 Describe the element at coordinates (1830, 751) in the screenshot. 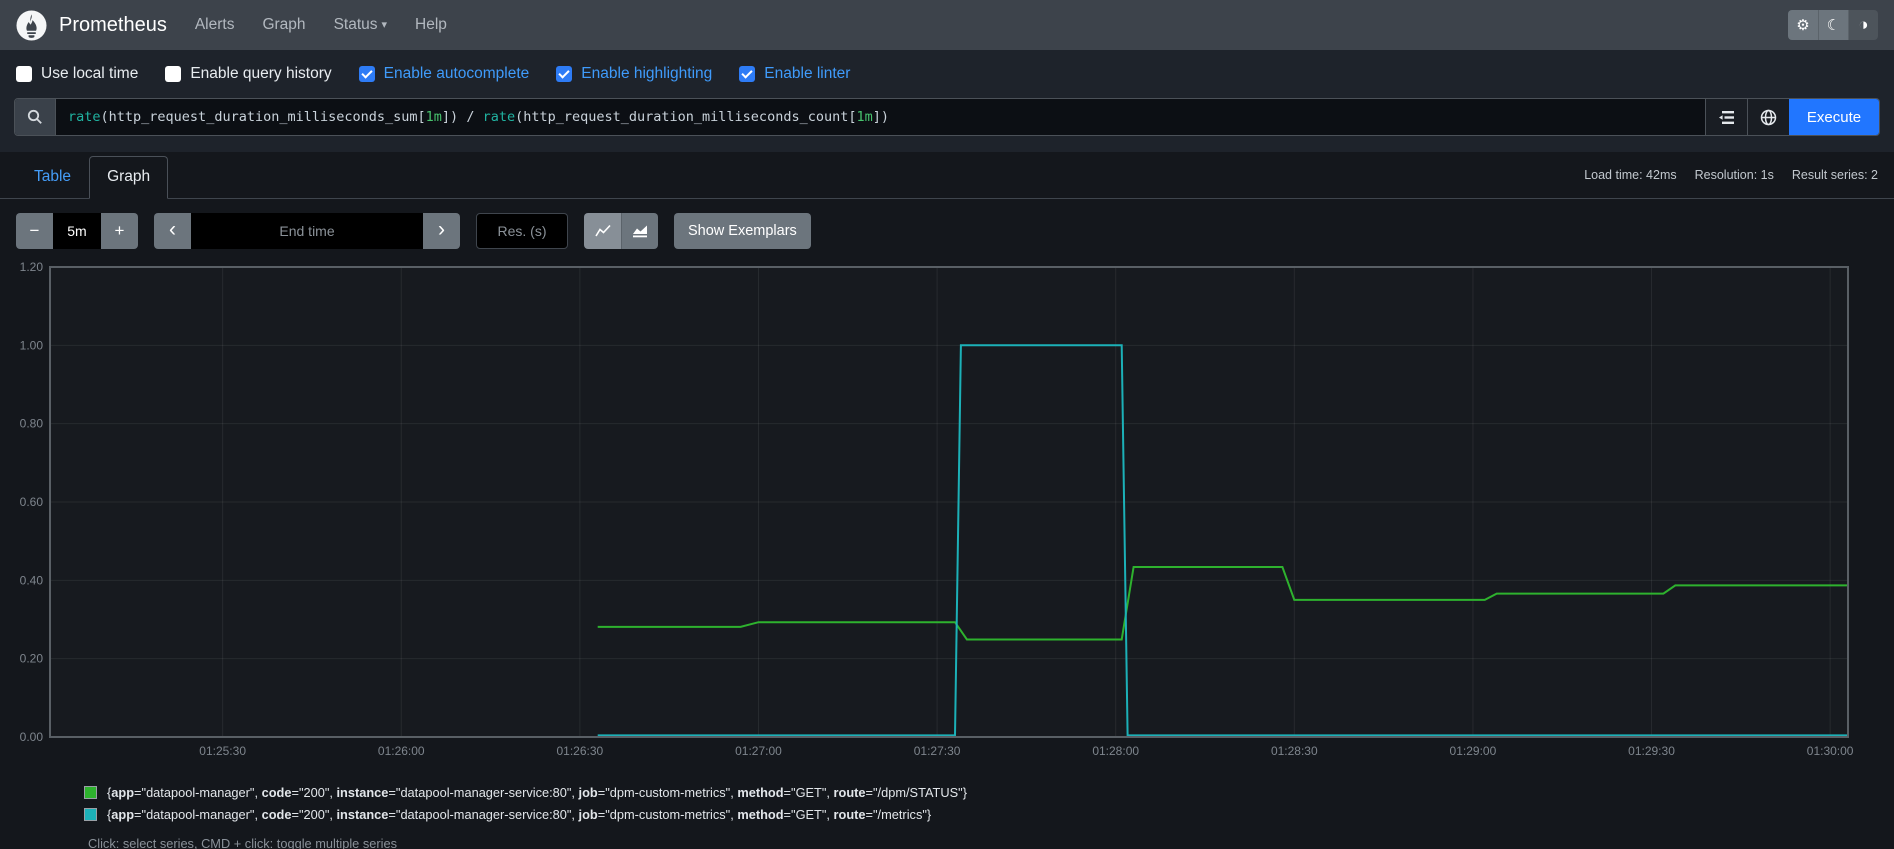

I see `x-tick-label: 01:30:00` at that location.